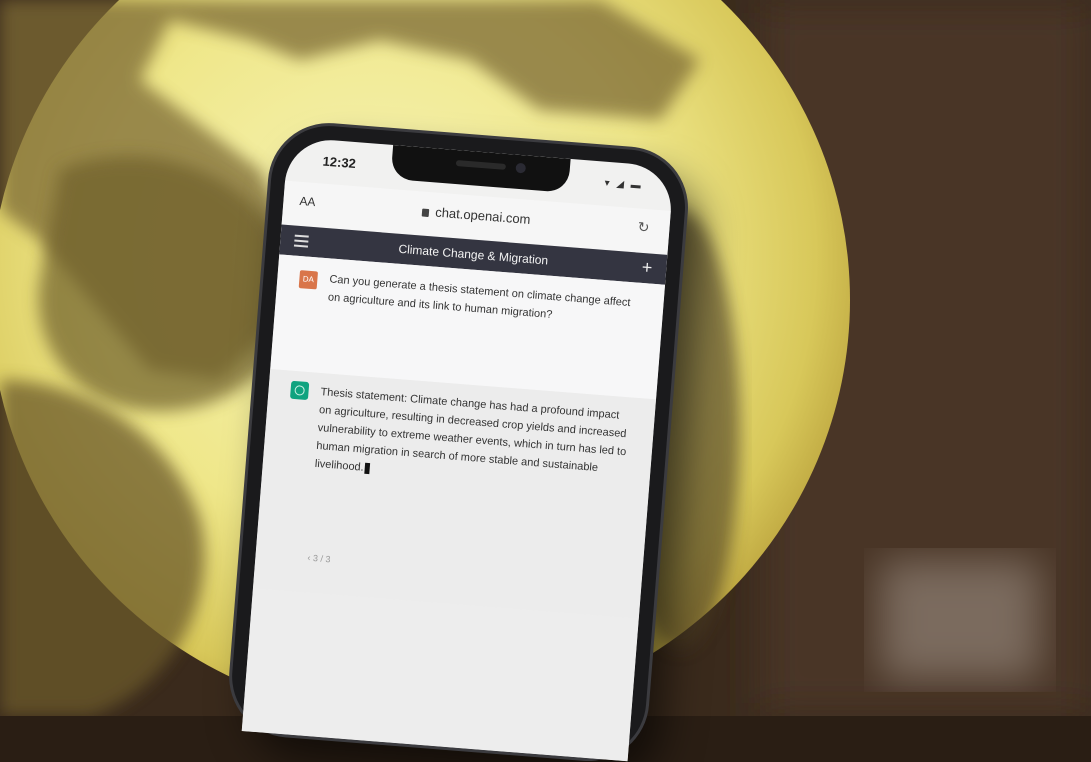 The width and height of the screenshot is (1091, 762). What do you see at coordinates (367, 468) in the screenshot?
I see `typing-cursor` at bounding box center [367, 468].